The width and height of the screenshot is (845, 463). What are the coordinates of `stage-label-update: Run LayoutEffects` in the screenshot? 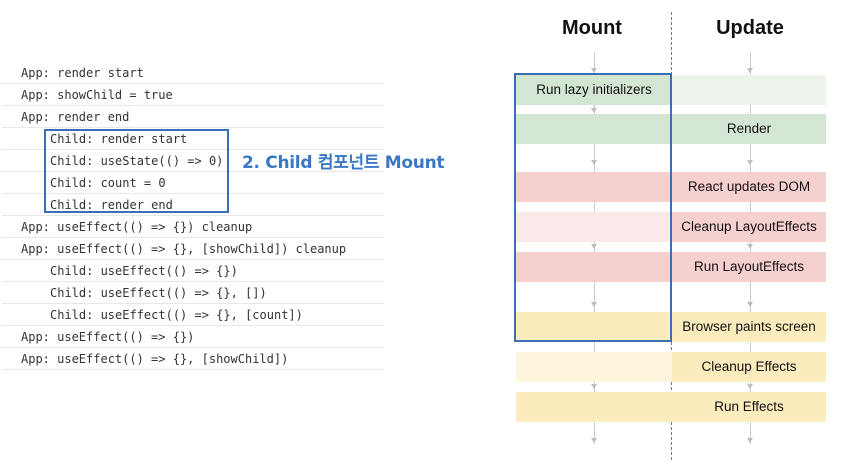 It's located at (749, 266).